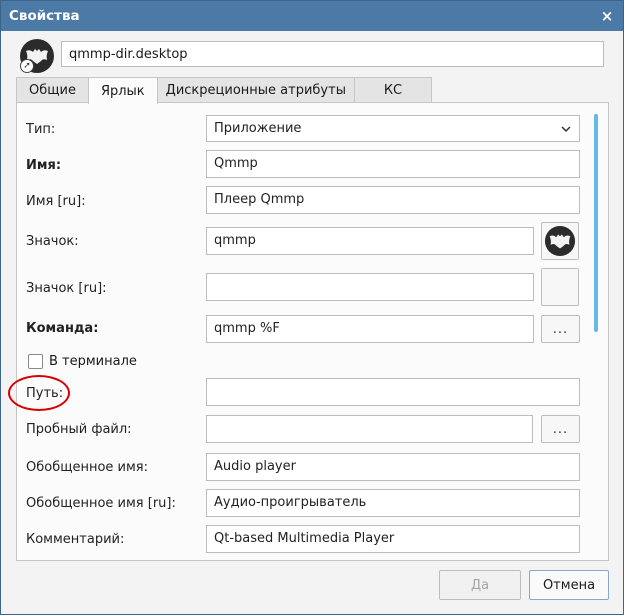 The image size is (624, 615). Describe the element at coordinates (370, 287) in the screenshot. I see `icon-ru-input` at that location.